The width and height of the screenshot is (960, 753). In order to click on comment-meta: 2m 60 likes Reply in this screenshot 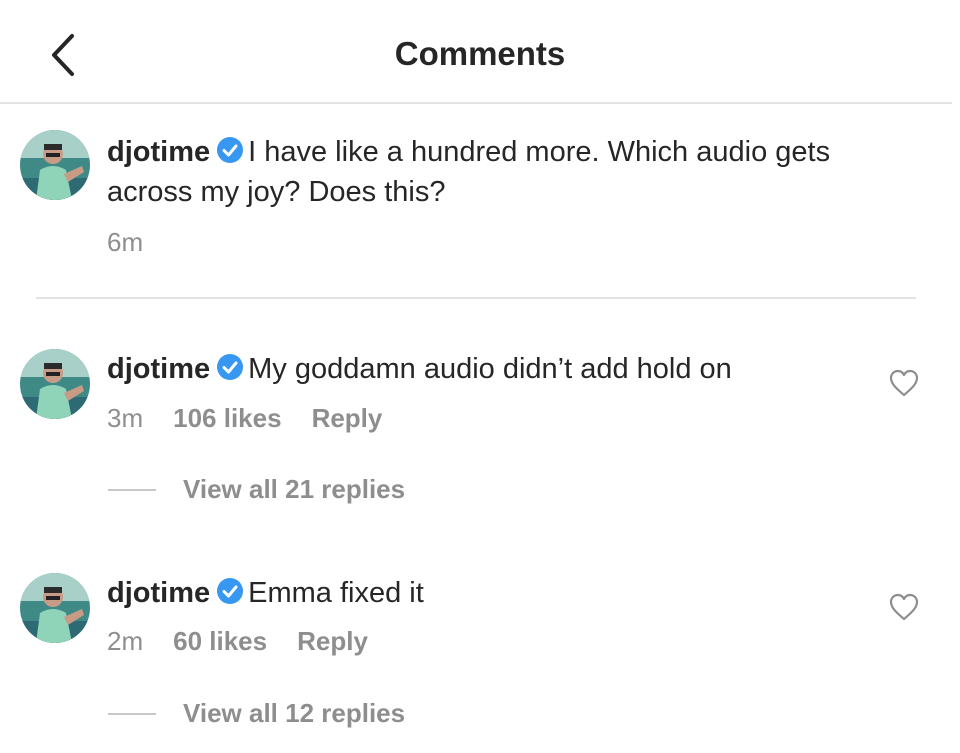, I will do `click(252, 641)`.